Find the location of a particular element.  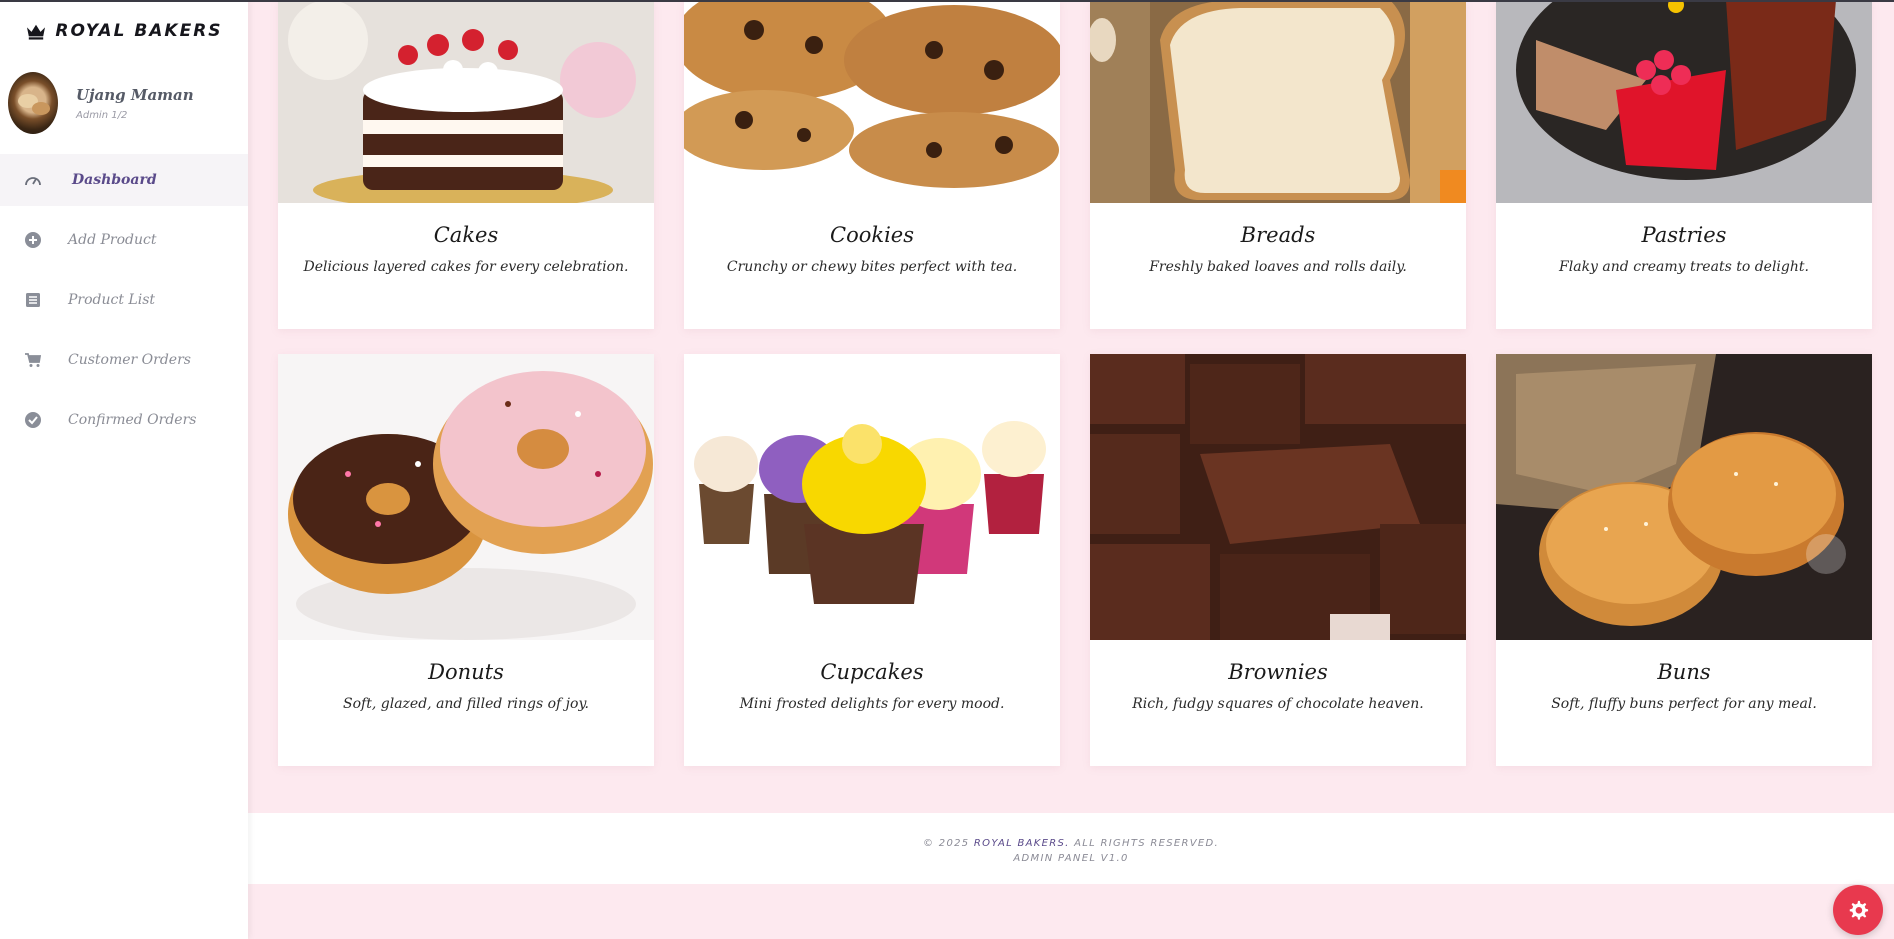

gear-icon is located at coordinates (1859, 910).